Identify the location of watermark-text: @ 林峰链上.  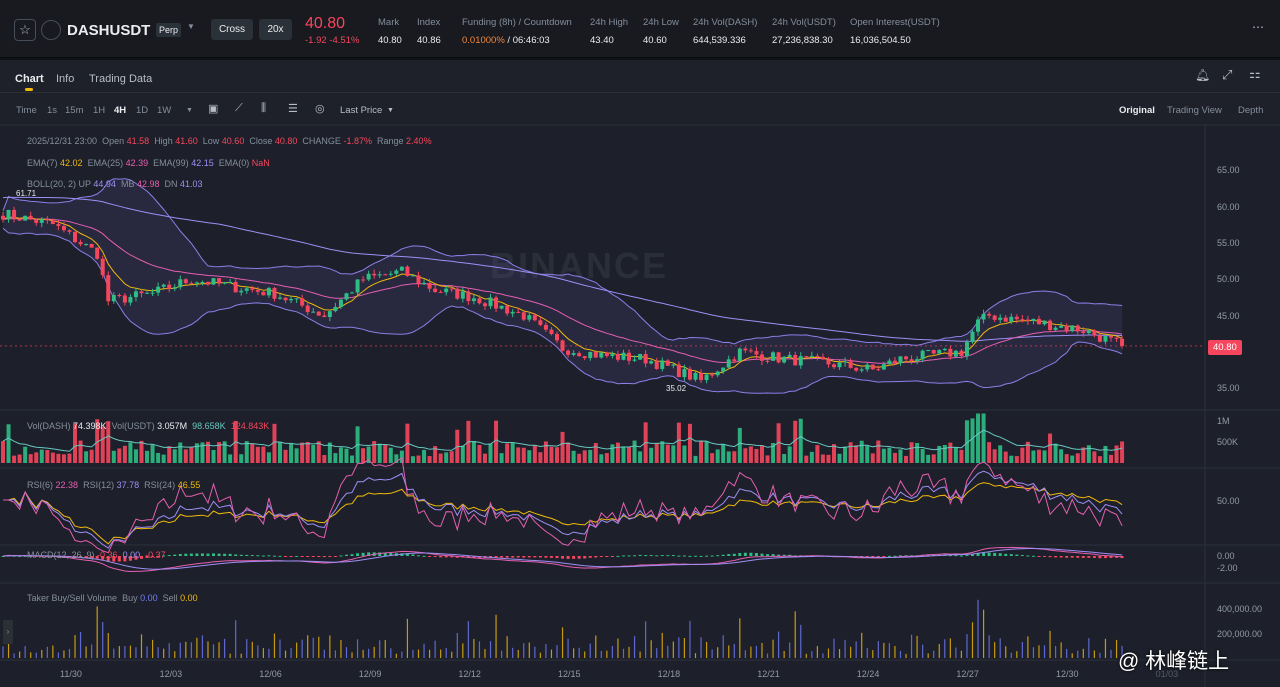
(1174, 661).